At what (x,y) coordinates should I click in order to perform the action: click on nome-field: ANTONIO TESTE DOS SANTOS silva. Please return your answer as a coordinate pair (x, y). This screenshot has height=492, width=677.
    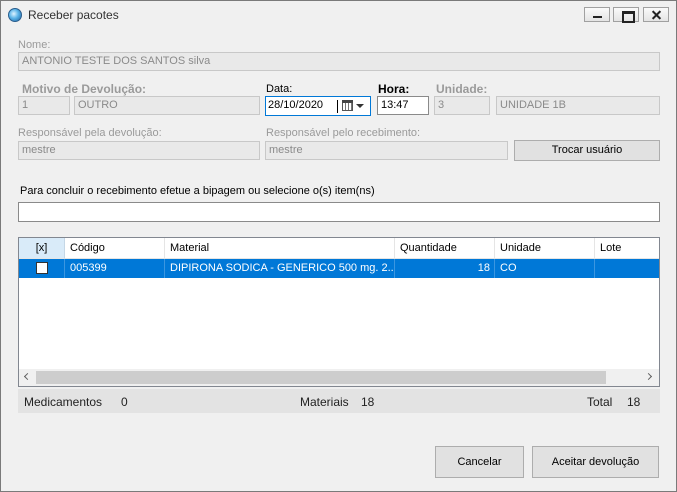
    Looking at the image, I should click on (339, 61).